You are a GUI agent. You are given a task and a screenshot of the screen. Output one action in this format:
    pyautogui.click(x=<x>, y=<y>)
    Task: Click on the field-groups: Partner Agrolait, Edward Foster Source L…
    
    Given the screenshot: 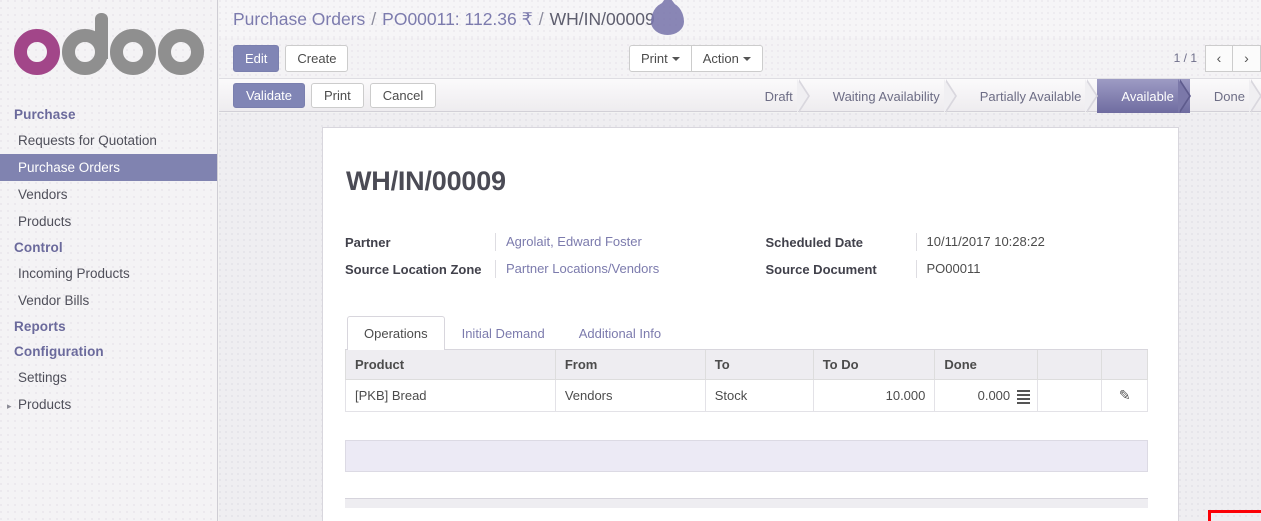 What is the action you would take?
    pyautogui.click(x=746, y=260)
    